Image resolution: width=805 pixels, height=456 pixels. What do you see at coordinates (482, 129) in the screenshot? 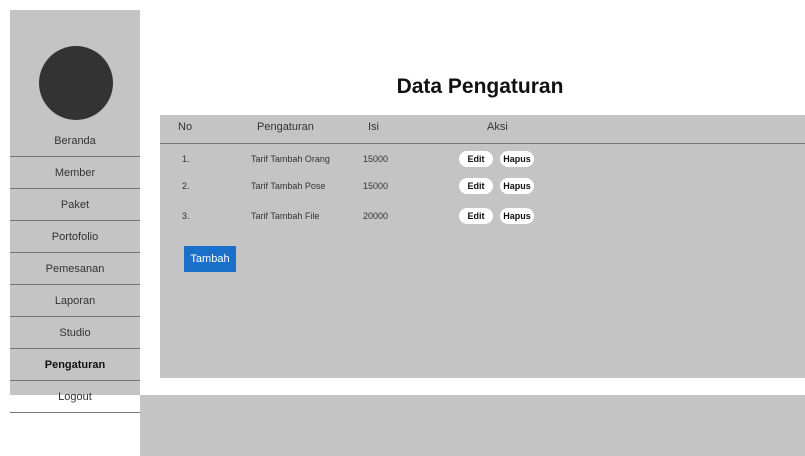
I see `table-header: No Pengaturan Isi Aksi` at bounding box center [482, 129].